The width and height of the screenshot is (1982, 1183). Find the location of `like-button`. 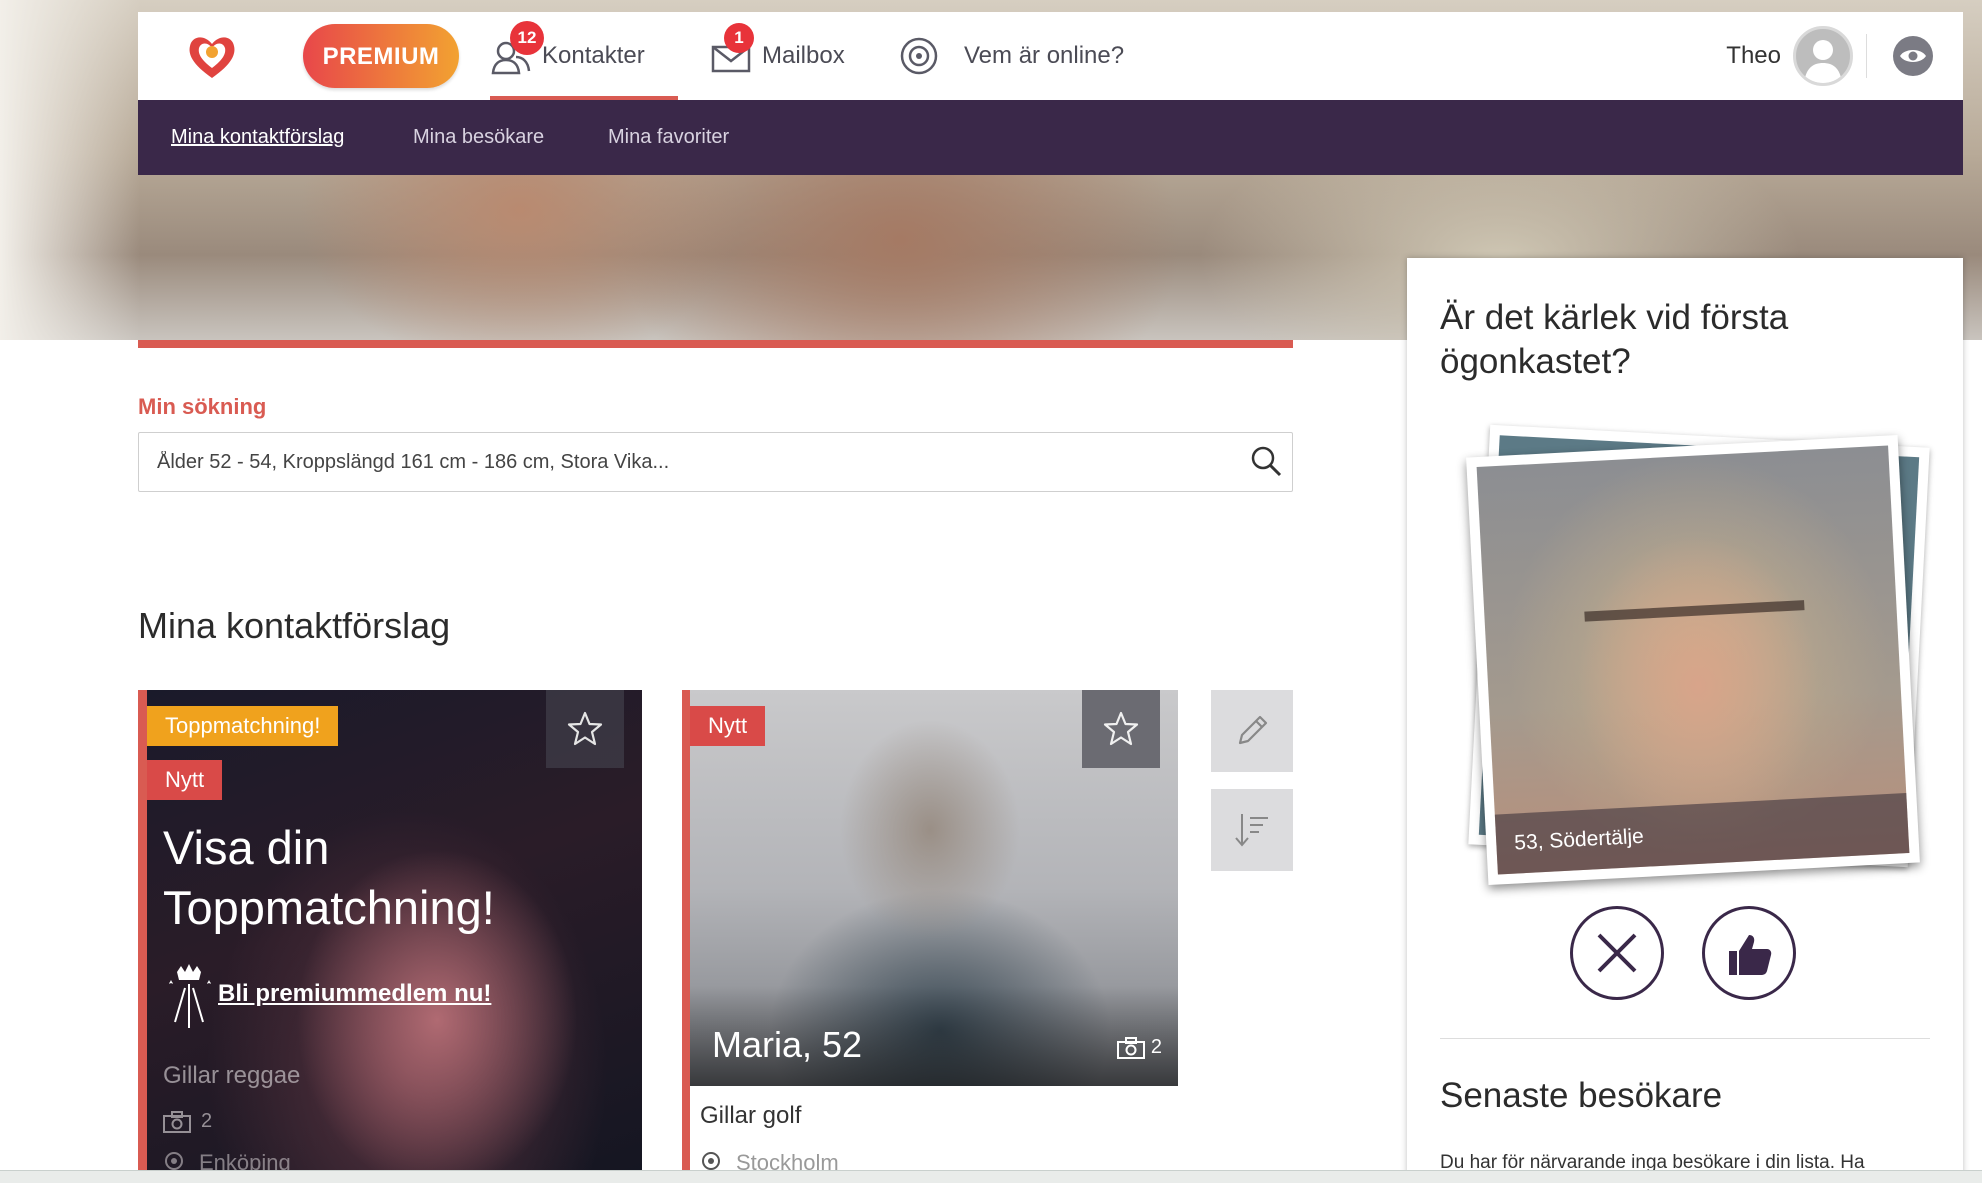

like-button is located at coordinates (1749, 953).